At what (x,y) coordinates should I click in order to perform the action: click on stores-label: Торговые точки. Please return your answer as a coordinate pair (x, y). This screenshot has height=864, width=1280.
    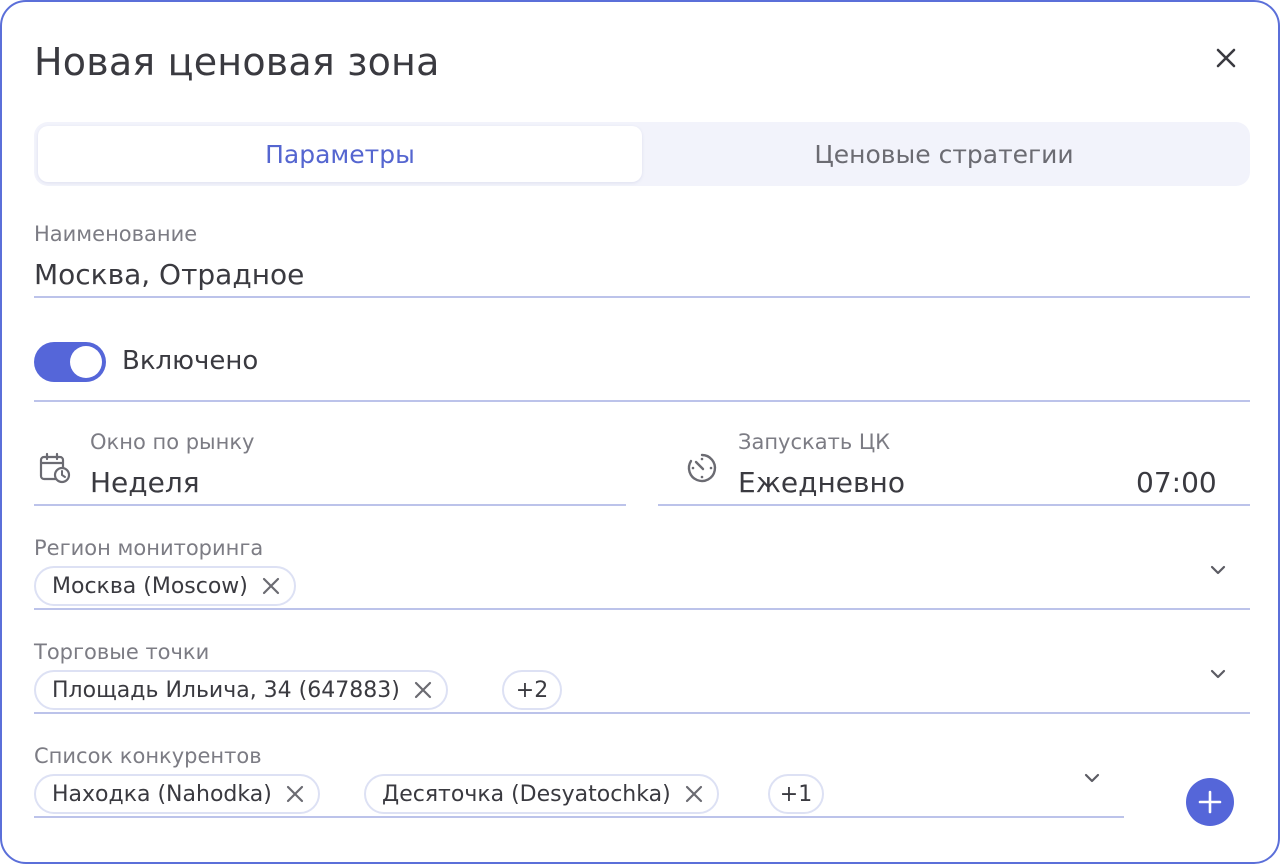
    Looking at the image, I should click on (122, 652).